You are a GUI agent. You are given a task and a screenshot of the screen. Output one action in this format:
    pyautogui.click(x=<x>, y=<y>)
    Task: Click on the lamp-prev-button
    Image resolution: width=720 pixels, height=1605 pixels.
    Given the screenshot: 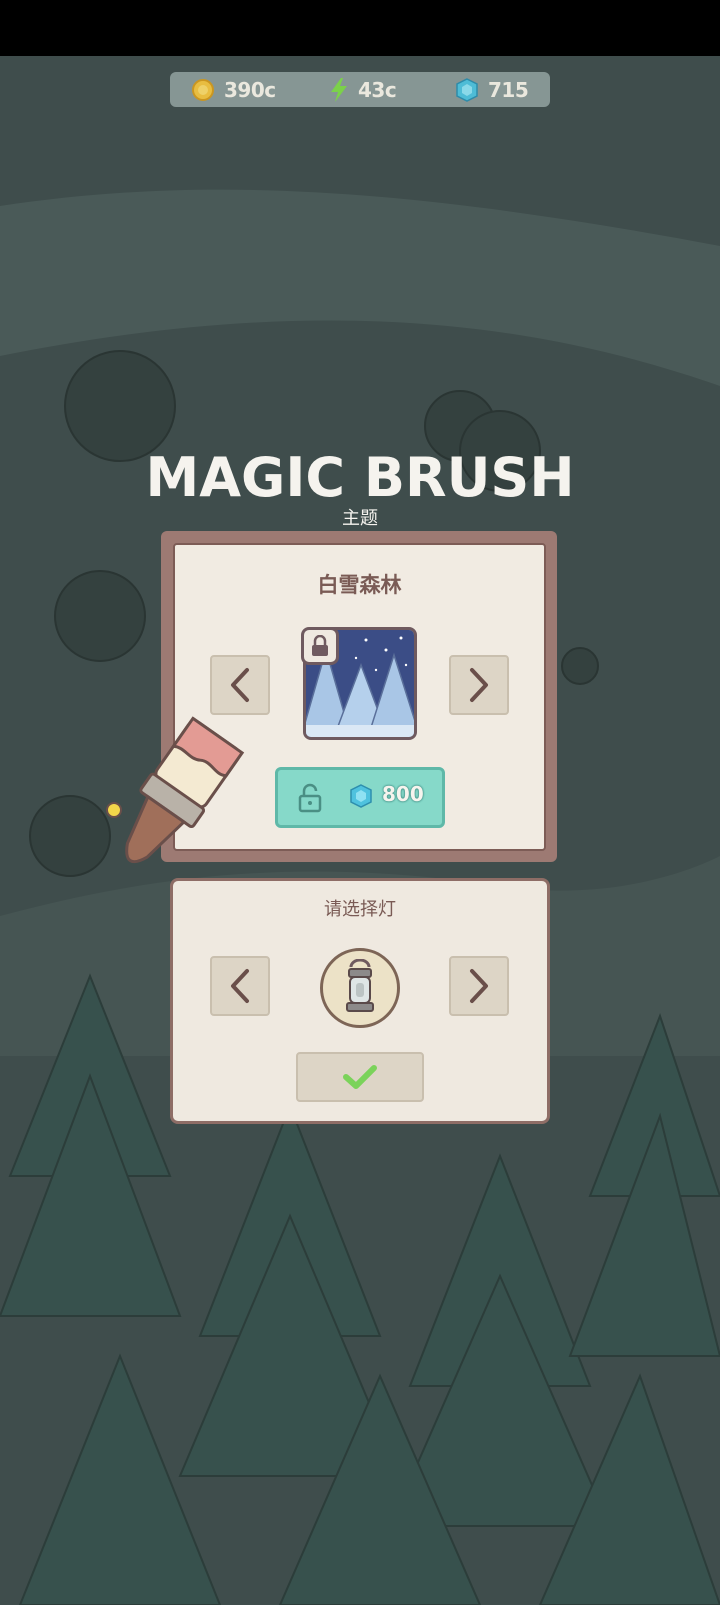 What is the action you would take?
    pyautogui.click(x=240, y=986)
    